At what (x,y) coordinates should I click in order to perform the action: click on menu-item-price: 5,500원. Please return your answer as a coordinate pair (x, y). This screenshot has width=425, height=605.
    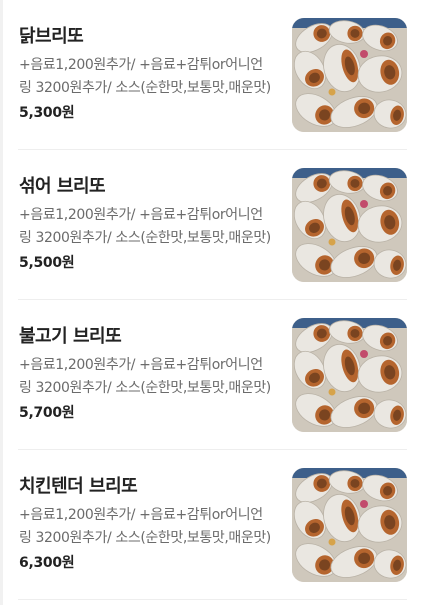
    Looking at the image, I should click on (47, 263).